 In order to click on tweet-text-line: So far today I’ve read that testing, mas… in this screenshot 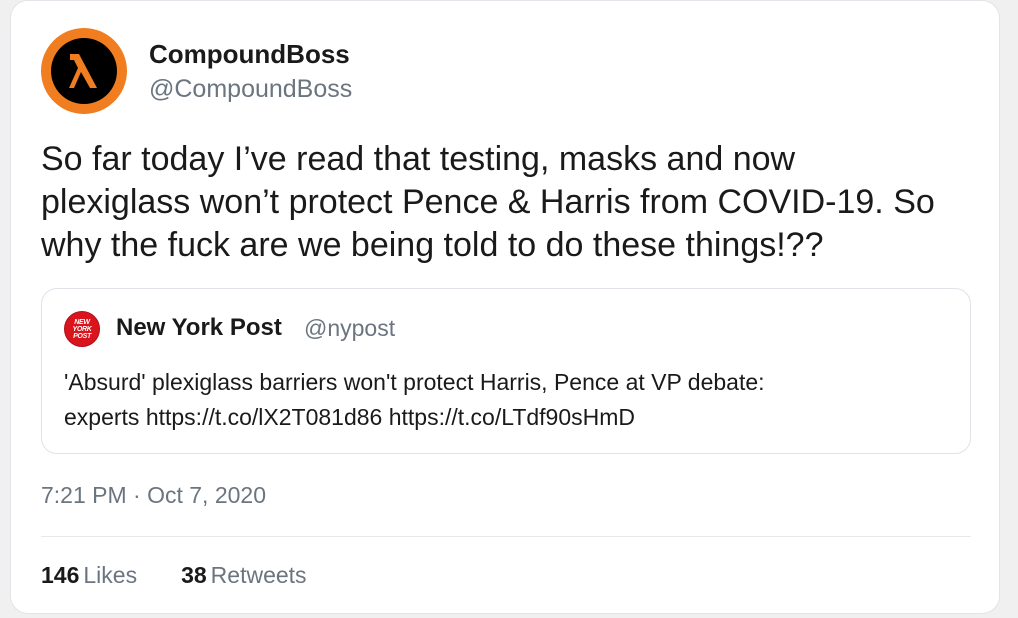, I will do `click(418, 159)`.